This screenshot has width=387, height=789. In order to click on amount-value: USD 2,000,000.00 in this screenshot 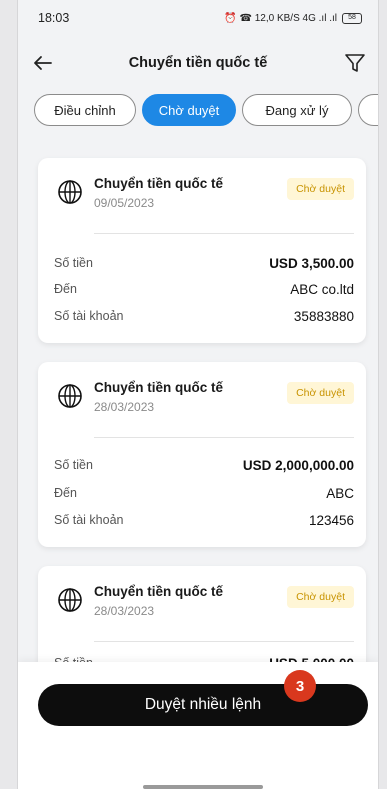, I will do `click(298, 465)`.